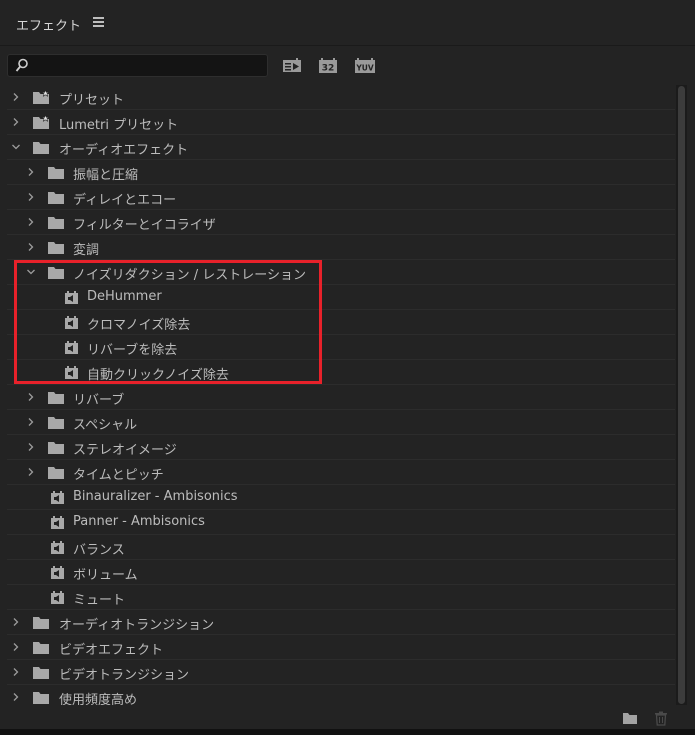  Describe the element at coordinates (124, 675) in the screenshot. I see `tree-item-label: ビデオトランジション` at that location.